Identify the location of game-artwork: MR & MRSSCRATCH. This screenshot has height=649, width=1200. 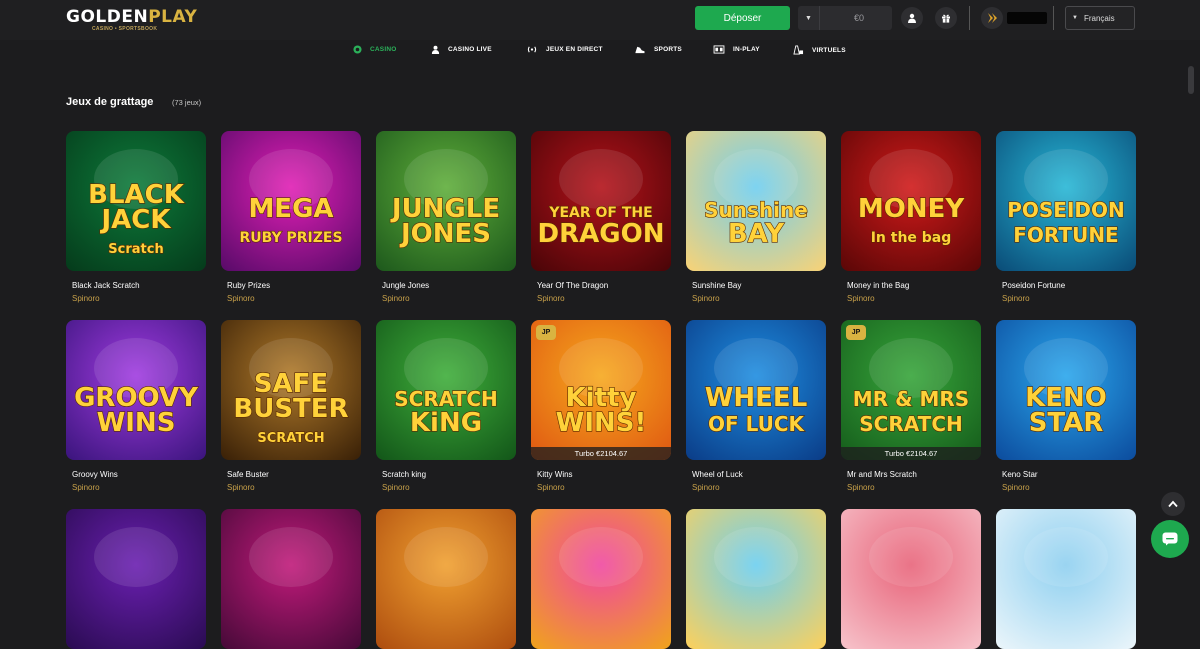
(911, 390).